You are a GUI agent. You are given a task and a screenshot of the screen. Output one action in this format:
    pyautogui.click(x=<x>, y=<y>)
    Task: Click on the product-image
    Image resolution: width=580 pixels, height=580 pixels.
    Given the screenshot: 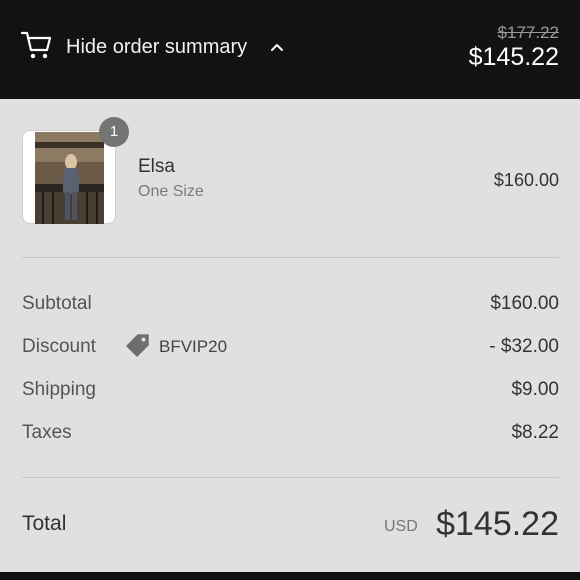 What is the action you would take?
    pyautogui.click(x=69, y=178)
    